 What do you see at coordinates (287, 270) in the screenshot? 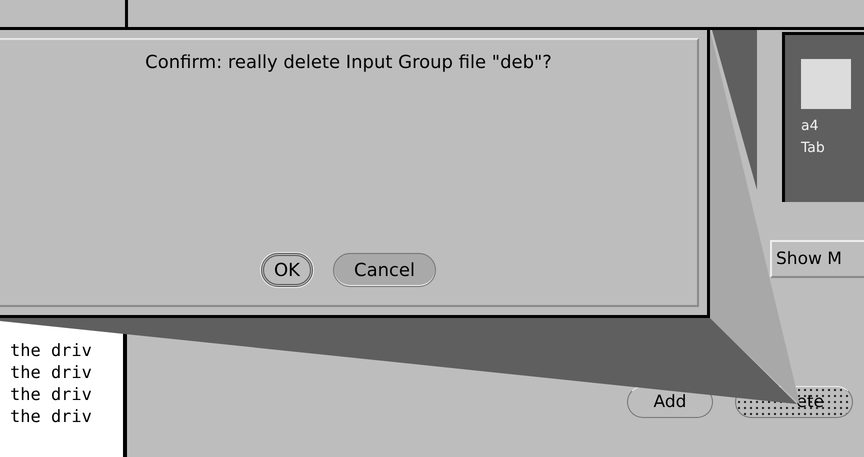
I see `dialog-button: OK` at bounding box center [287, 270].